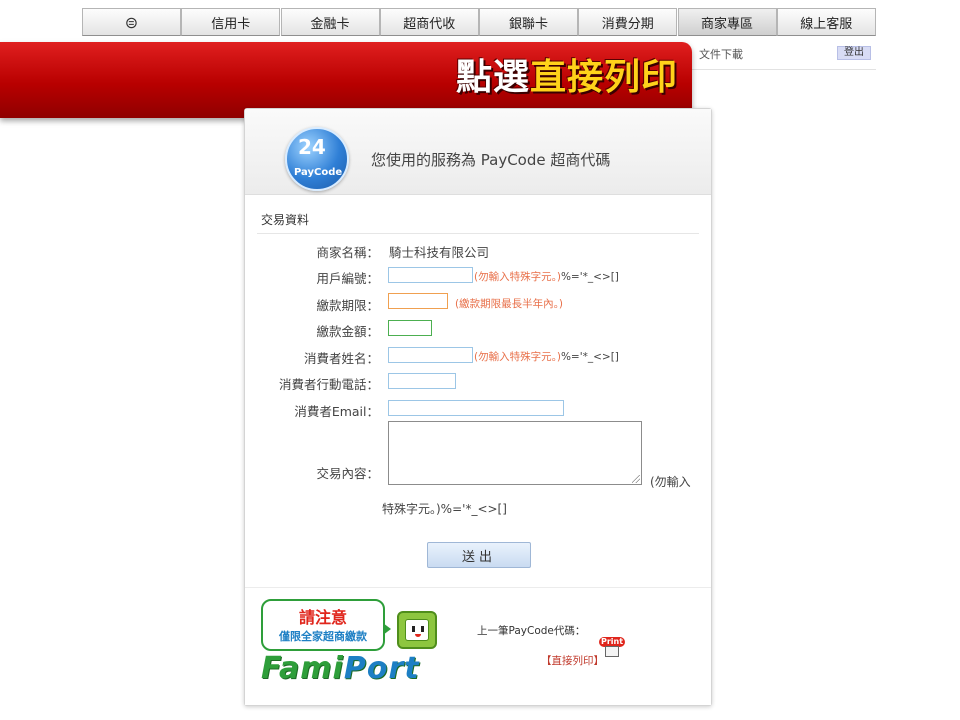 The image size is (960, 720). I want to click on resize-grip-icon, so click(636, 479).